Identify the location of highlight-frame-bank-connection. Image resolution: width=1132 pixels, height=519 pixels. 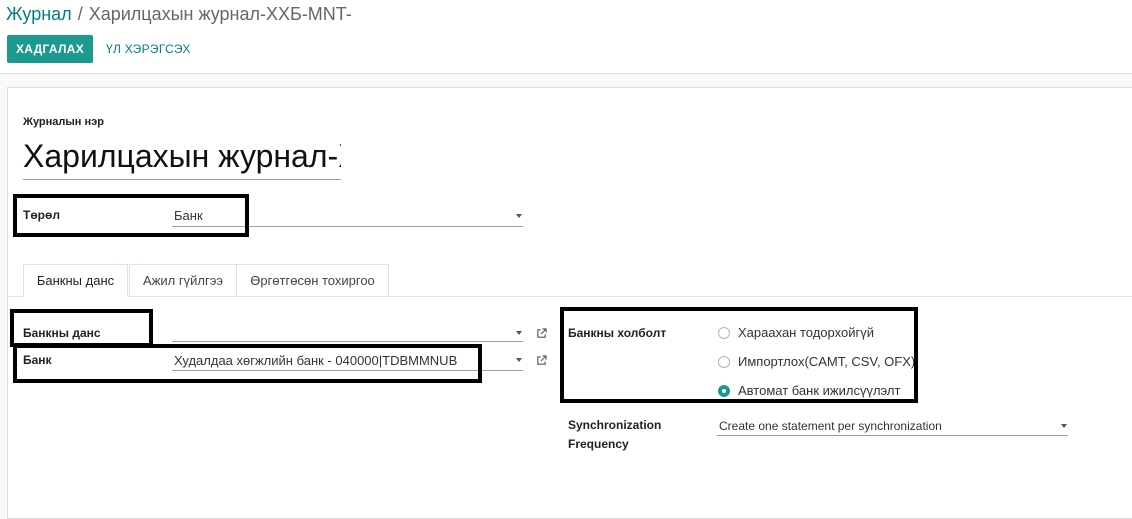
(739, 355).